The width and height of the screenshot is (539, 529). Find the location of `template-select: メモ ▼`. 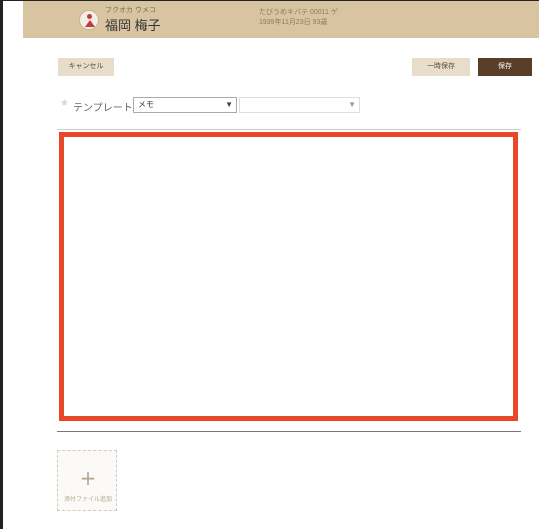

template-select: メモ ▼ is located at coordinates (185, 105).